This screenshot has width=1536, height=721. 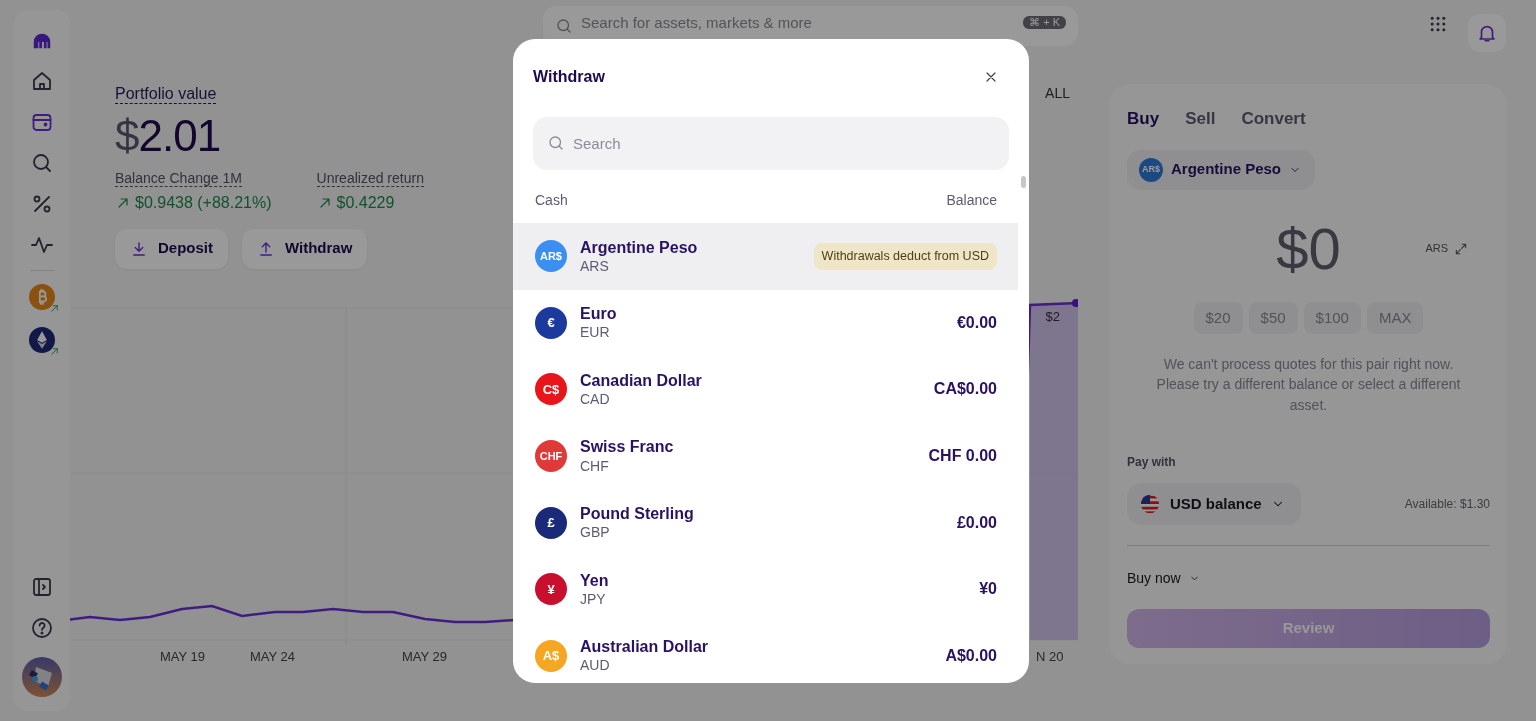 What do you see at coordinates (1221, 169) in the screenshot?
I see `asset-selector: AR$ Argentine Peso` at bounding box center [1221, 169].